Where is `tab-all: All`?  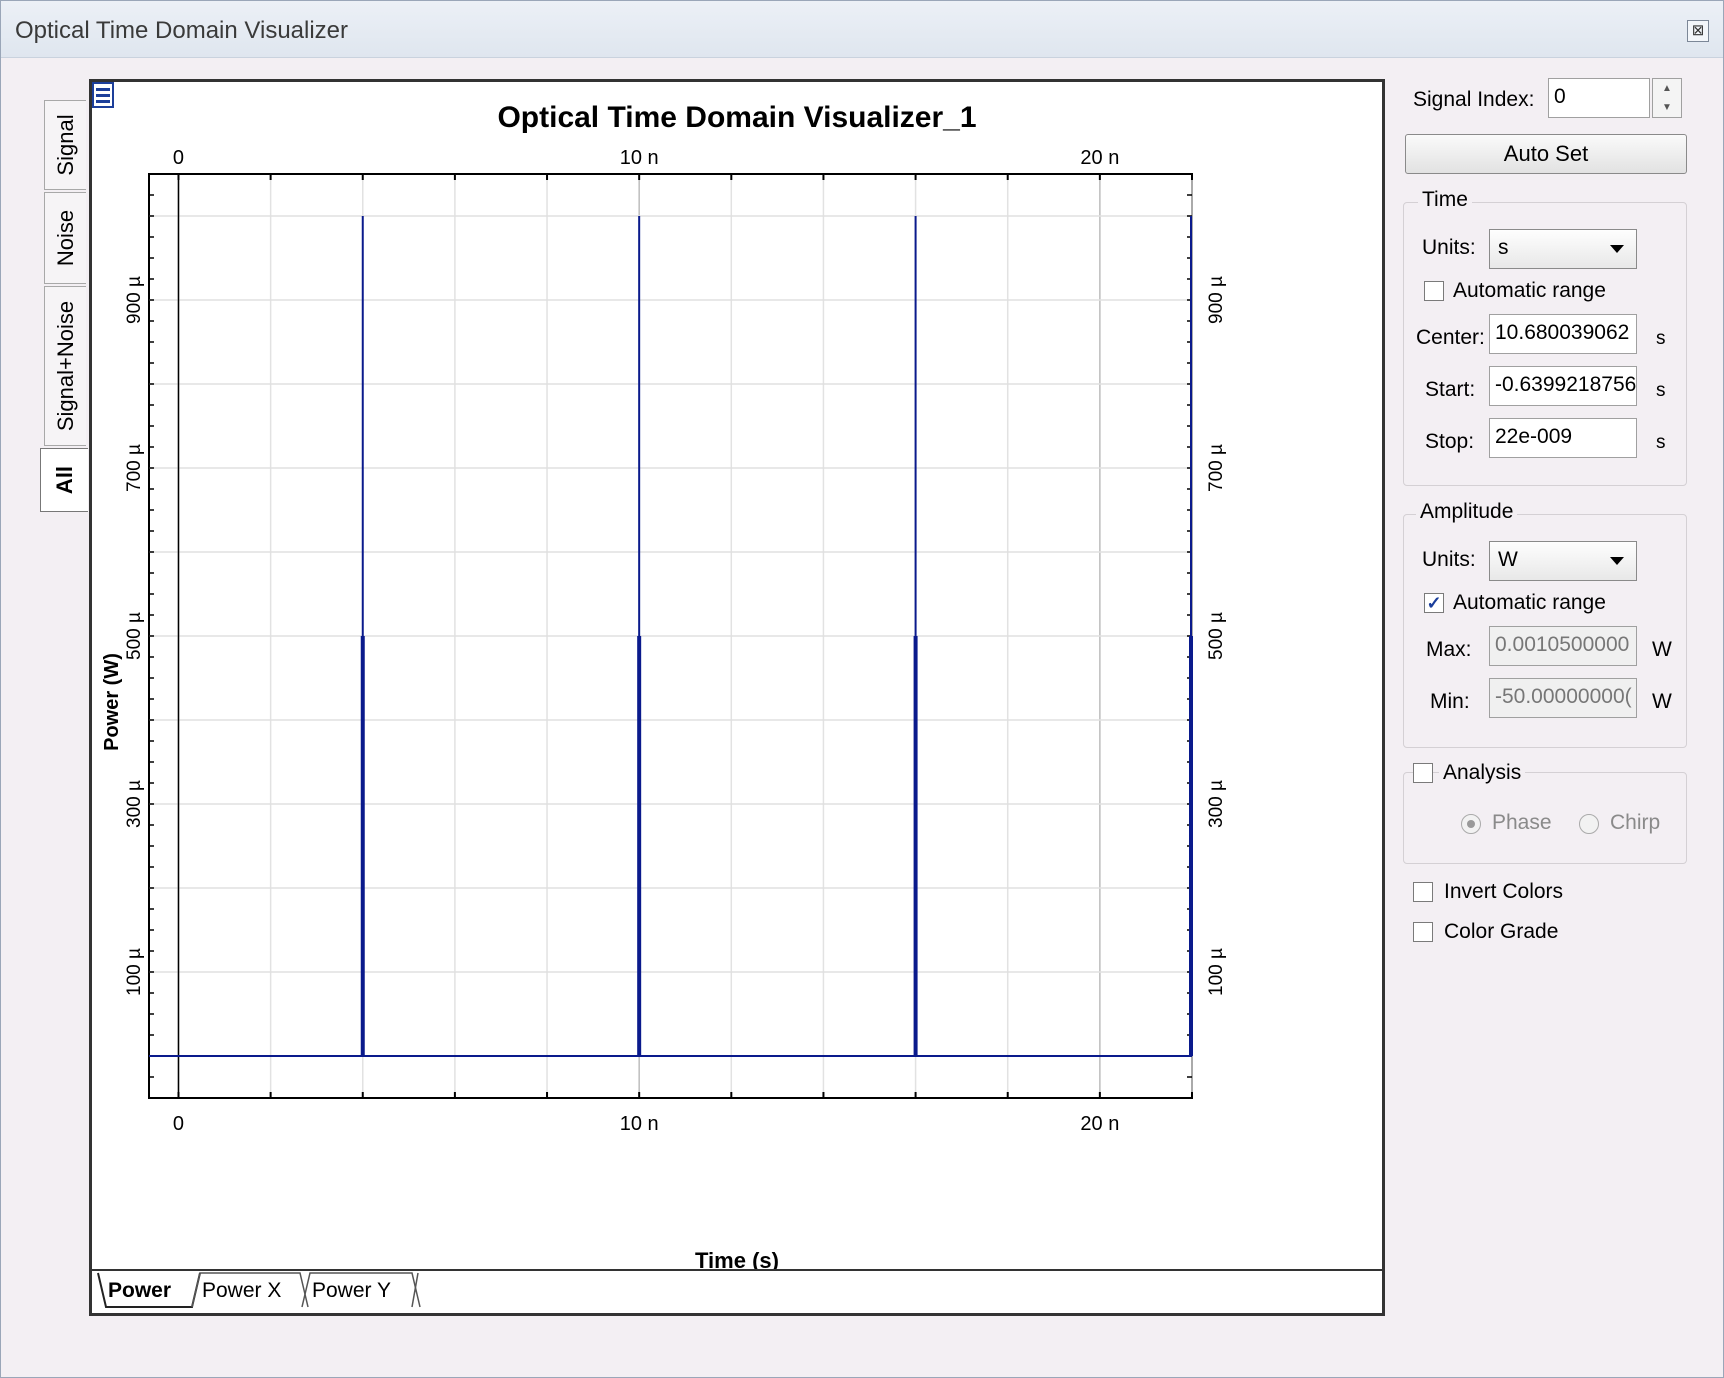 tab-all: All is located at coordinates (64, 480).